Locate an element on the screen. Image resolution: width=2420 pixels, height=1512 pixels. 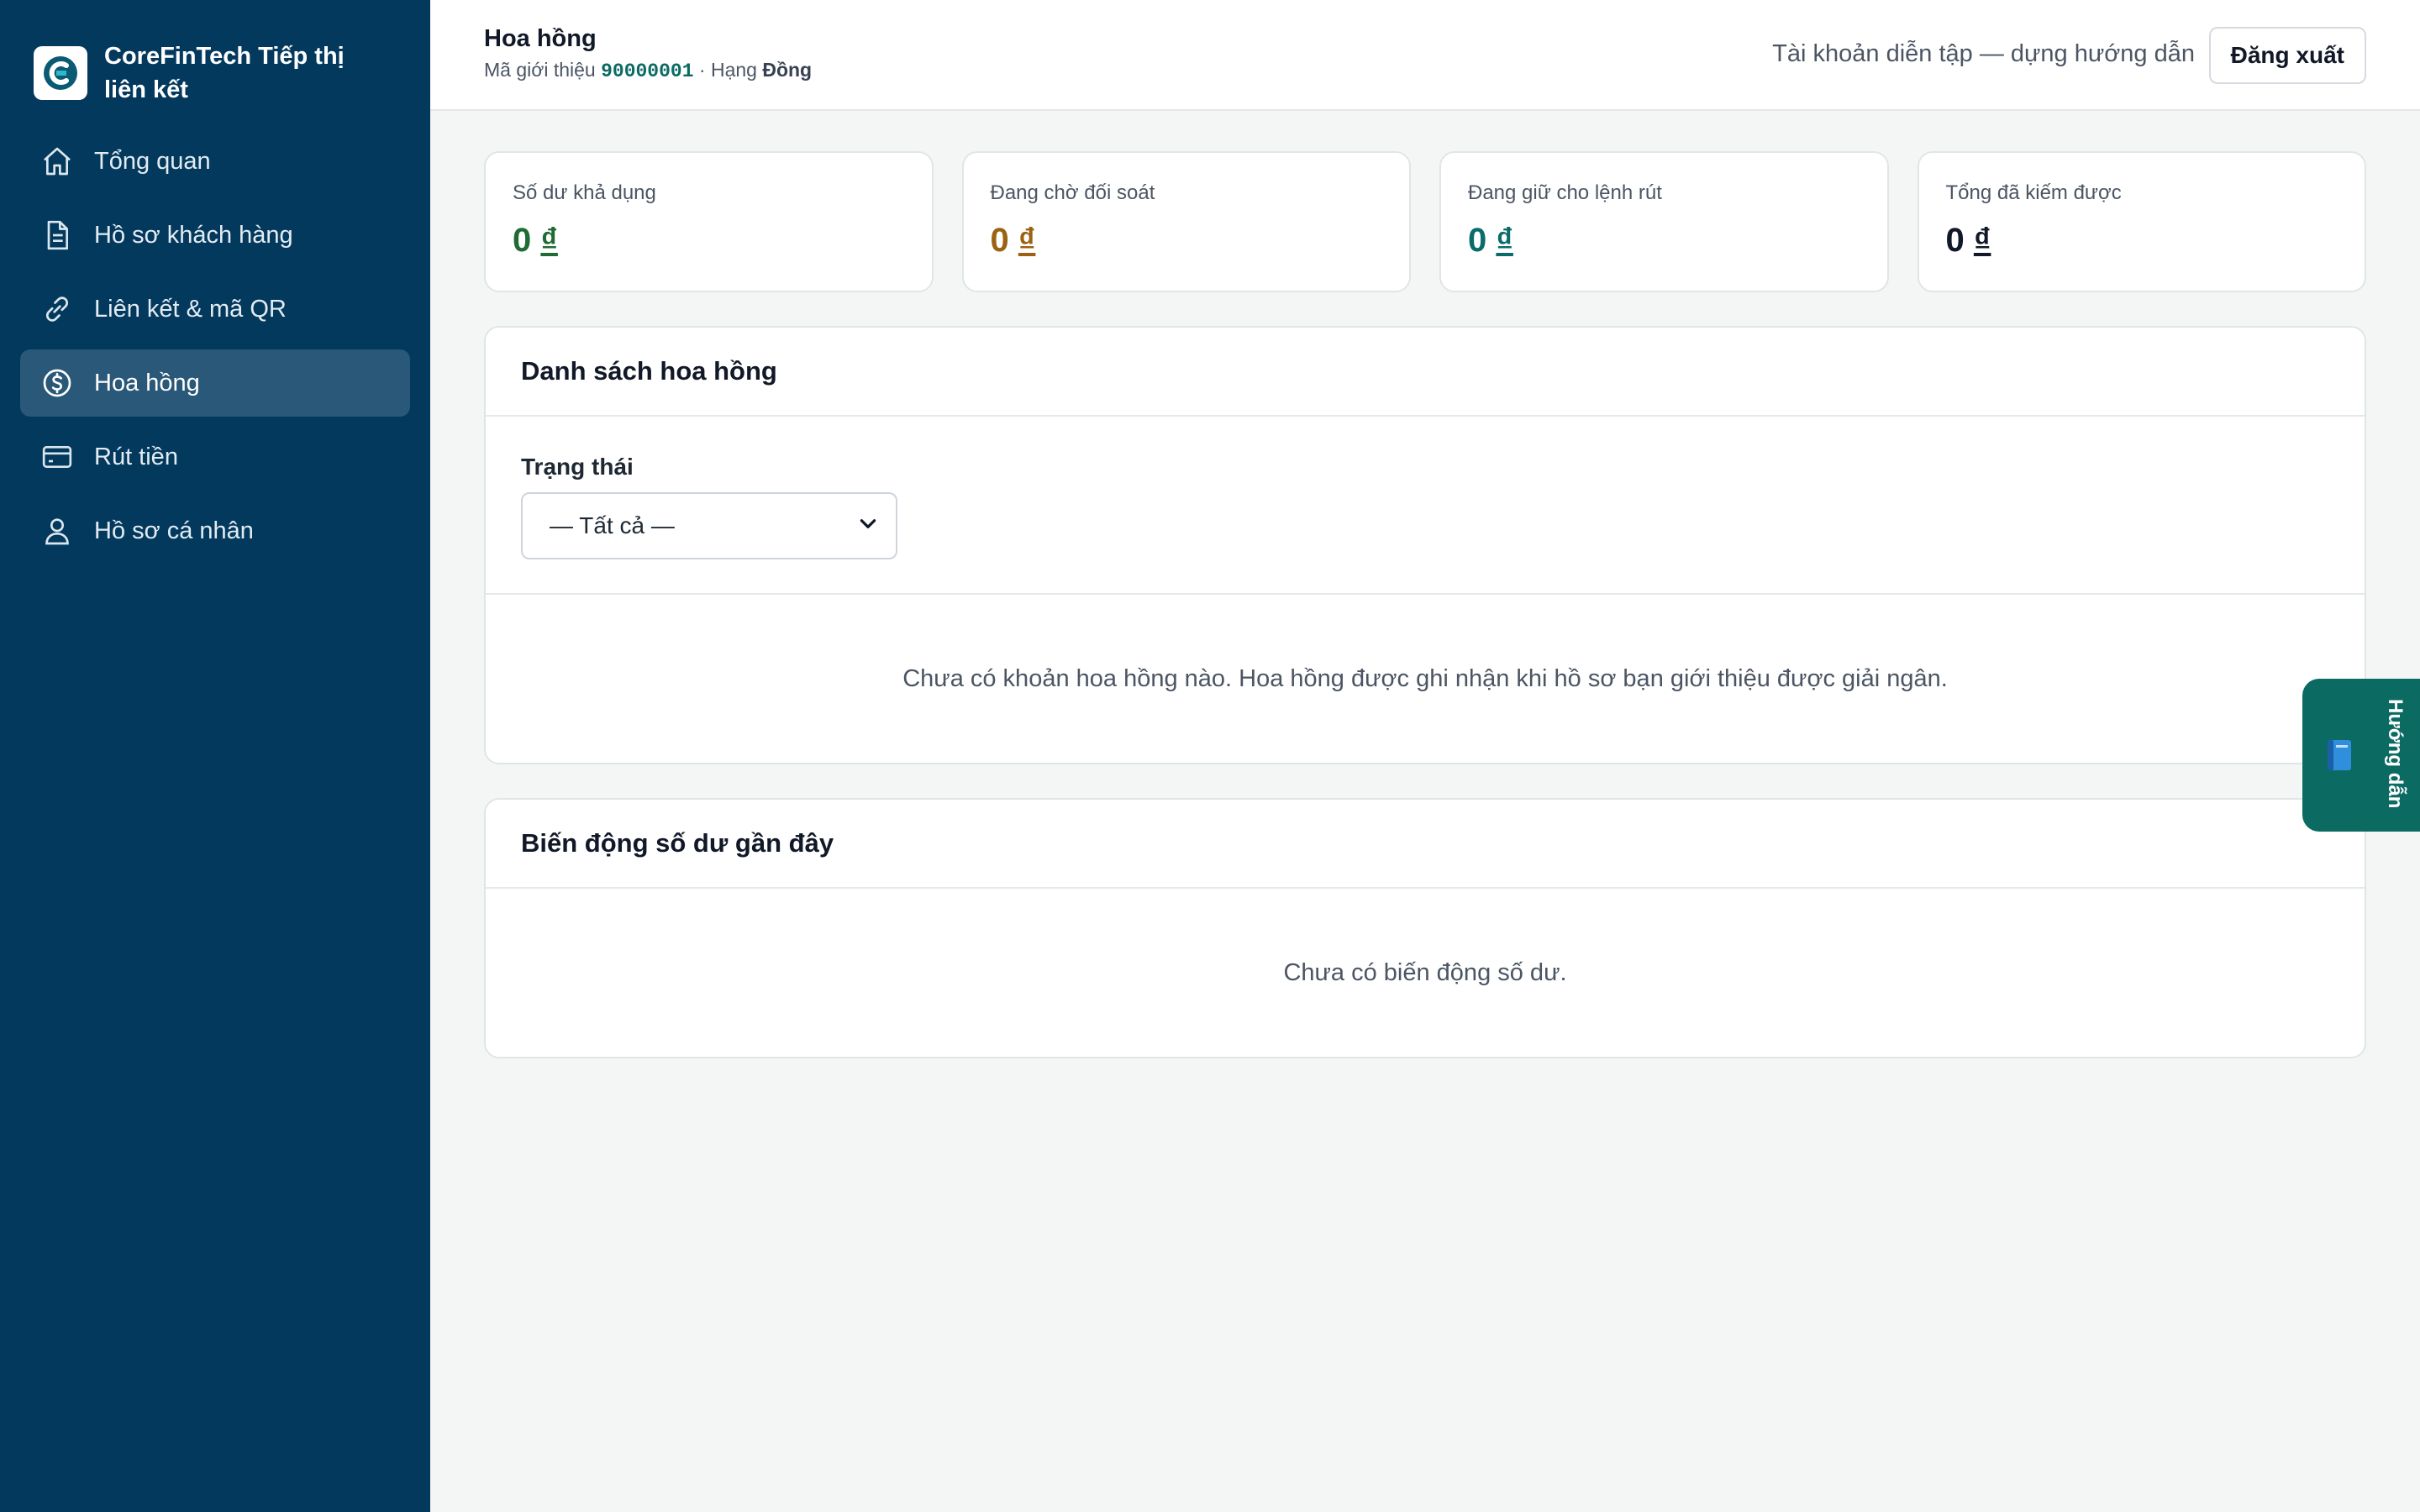
status-filter-label: Trạng thái is located at coordinates (577, 467).